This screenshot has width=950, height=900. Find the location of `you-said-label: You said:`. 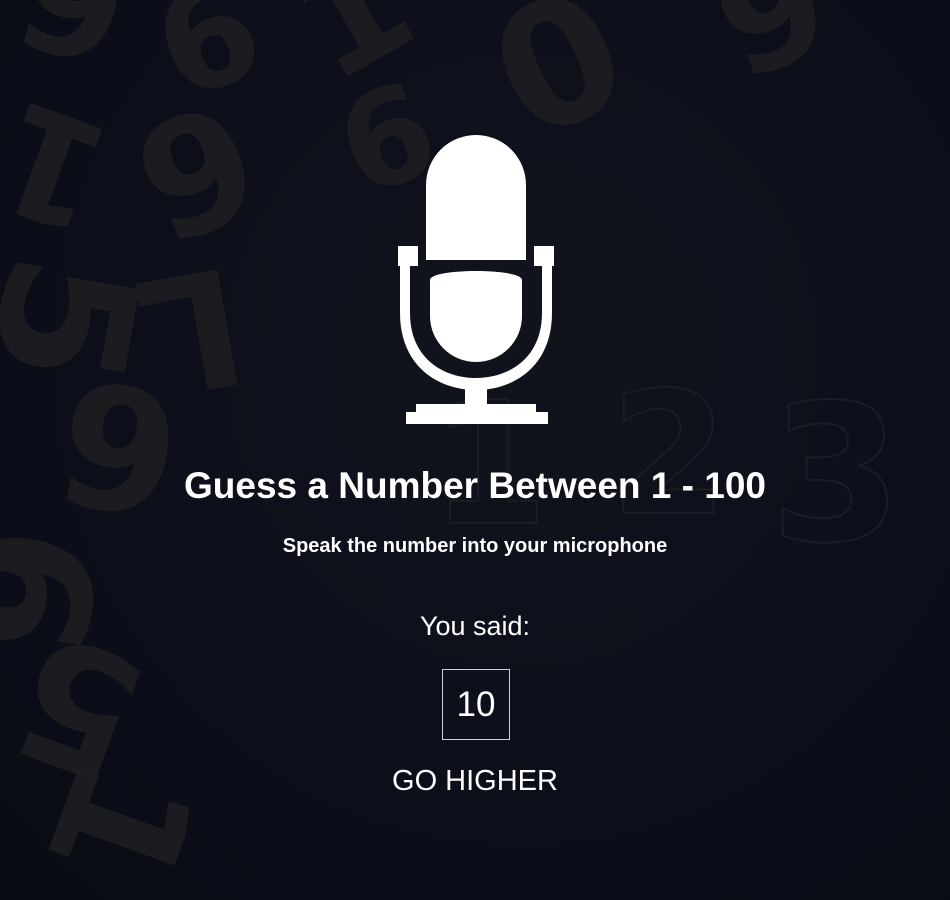

you-said-label: You said: is located at coordinates (475, 626).